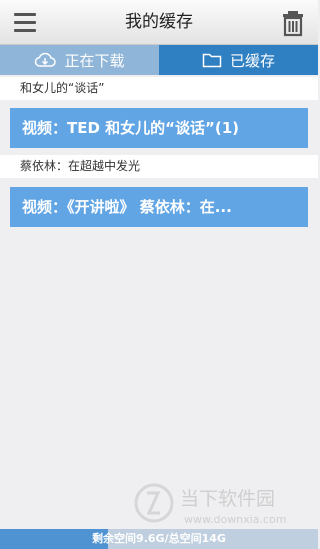 The height and width of the screenshot is (549, 320). Describe the element at coordinates (293, 23) in the screenshot. I see `trash-icon` at that location.